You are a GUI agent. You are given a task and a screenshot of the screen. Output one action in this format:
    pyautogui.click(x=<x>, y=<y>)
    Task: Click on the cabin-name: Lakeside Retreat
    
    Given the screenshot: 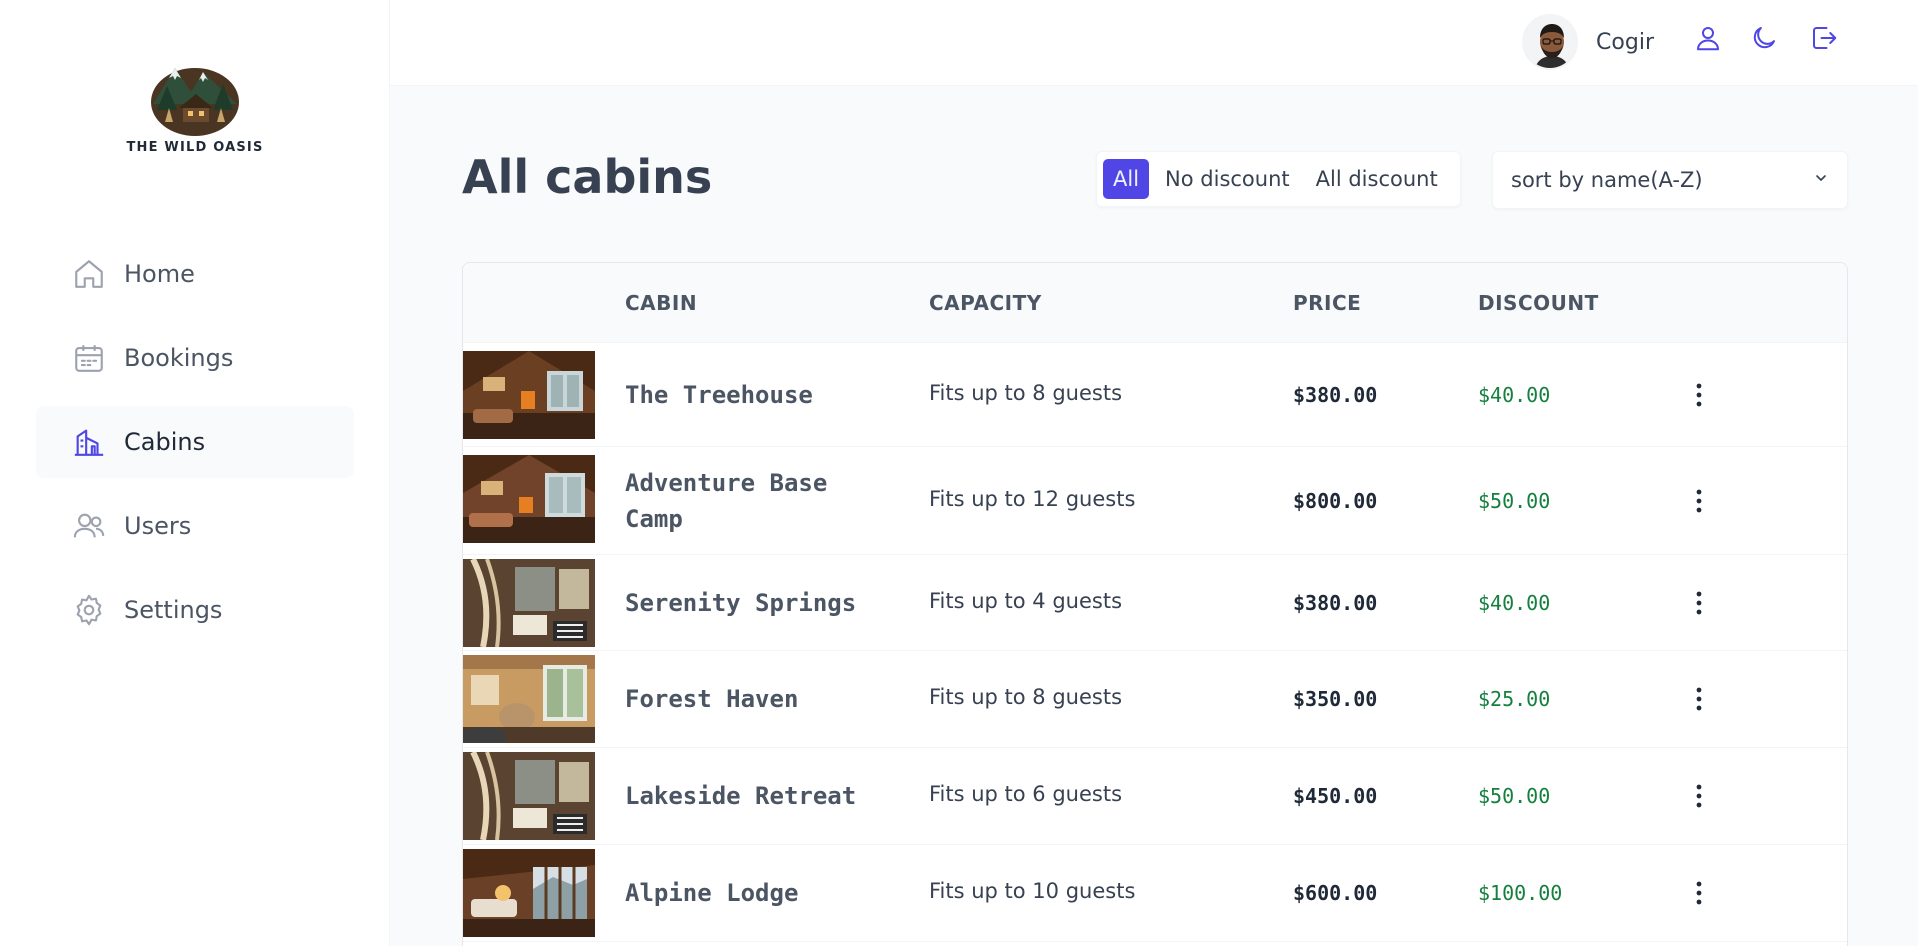 What is the action you would take?
    pyautogui.click(x=741, y=796)
    